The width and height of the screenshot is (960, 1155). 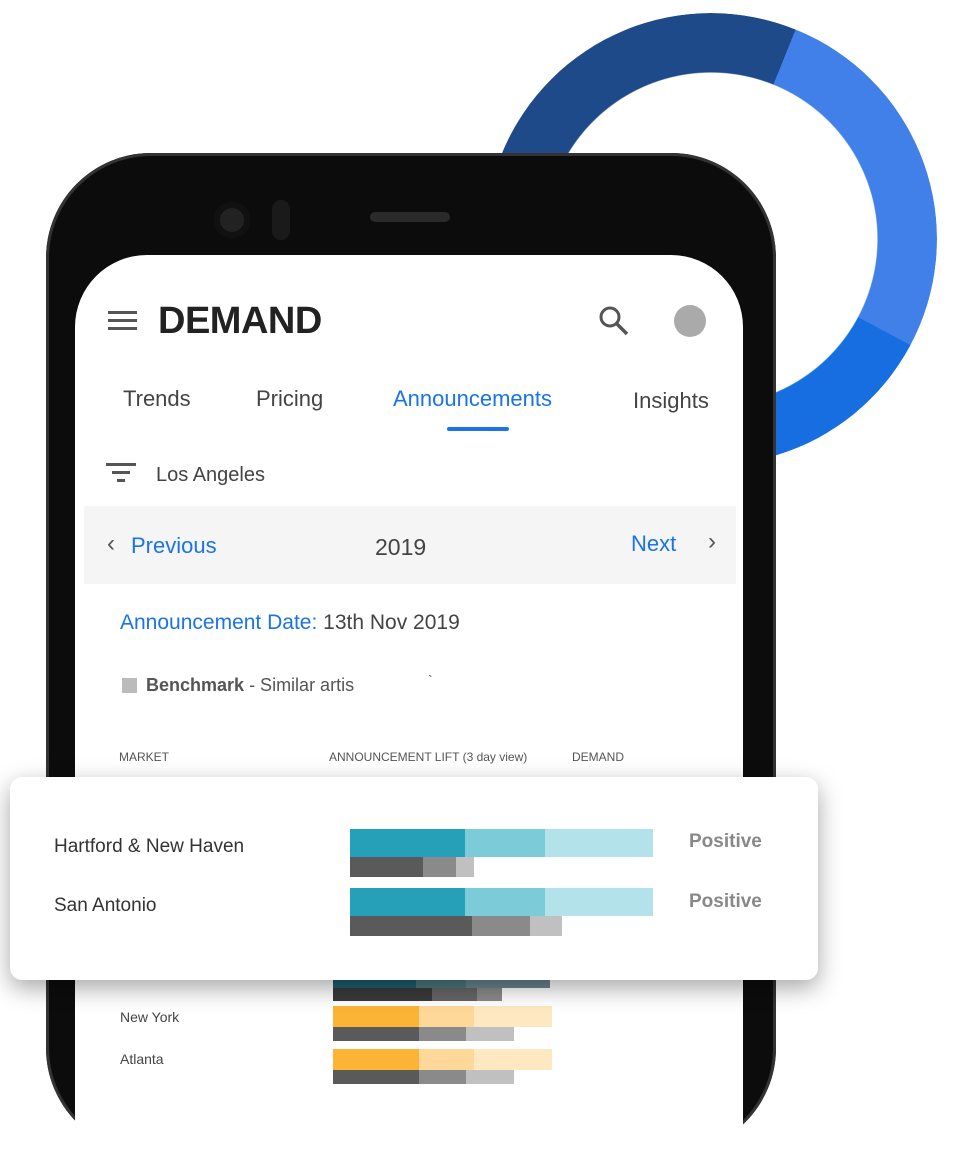 I want to click on speaker-grille, so click(x=410, y=217).